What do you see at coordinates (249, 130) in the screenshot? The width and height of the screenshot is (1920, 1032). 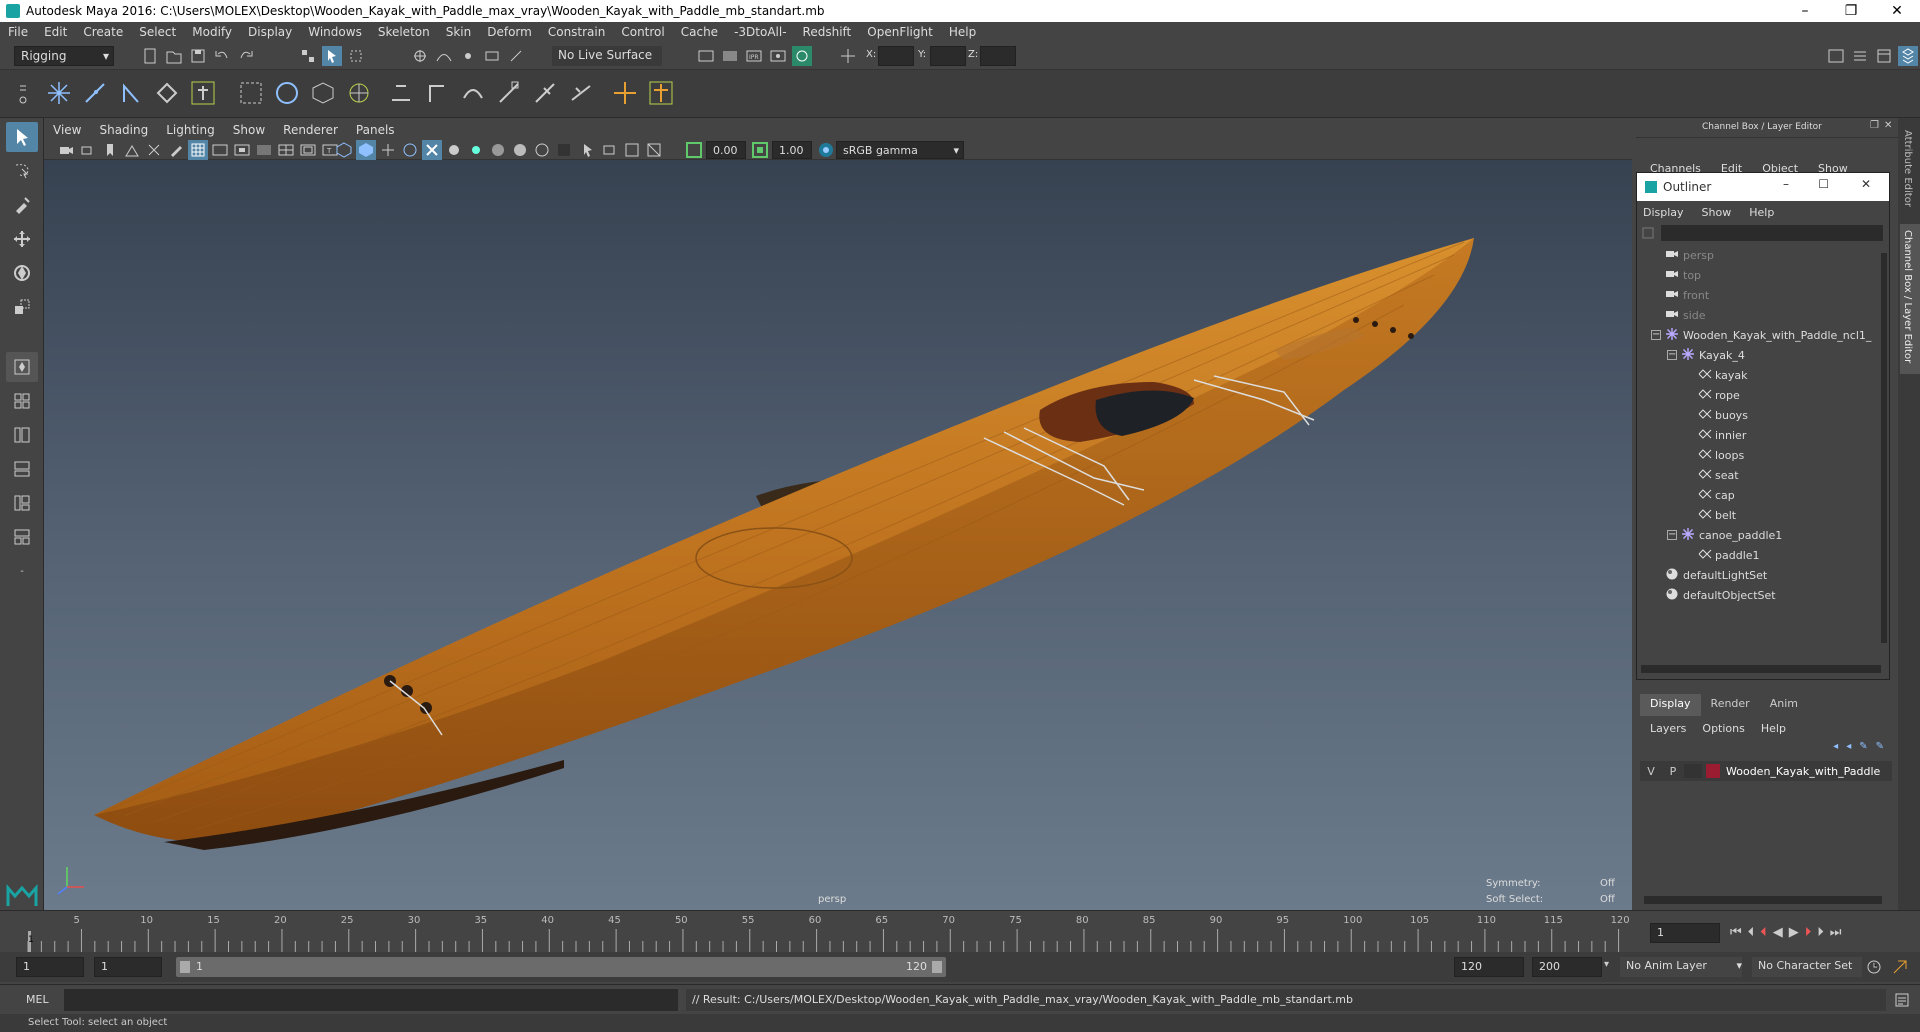 I see `viewport-menu-show: Show` at bounding box center [249, 130].